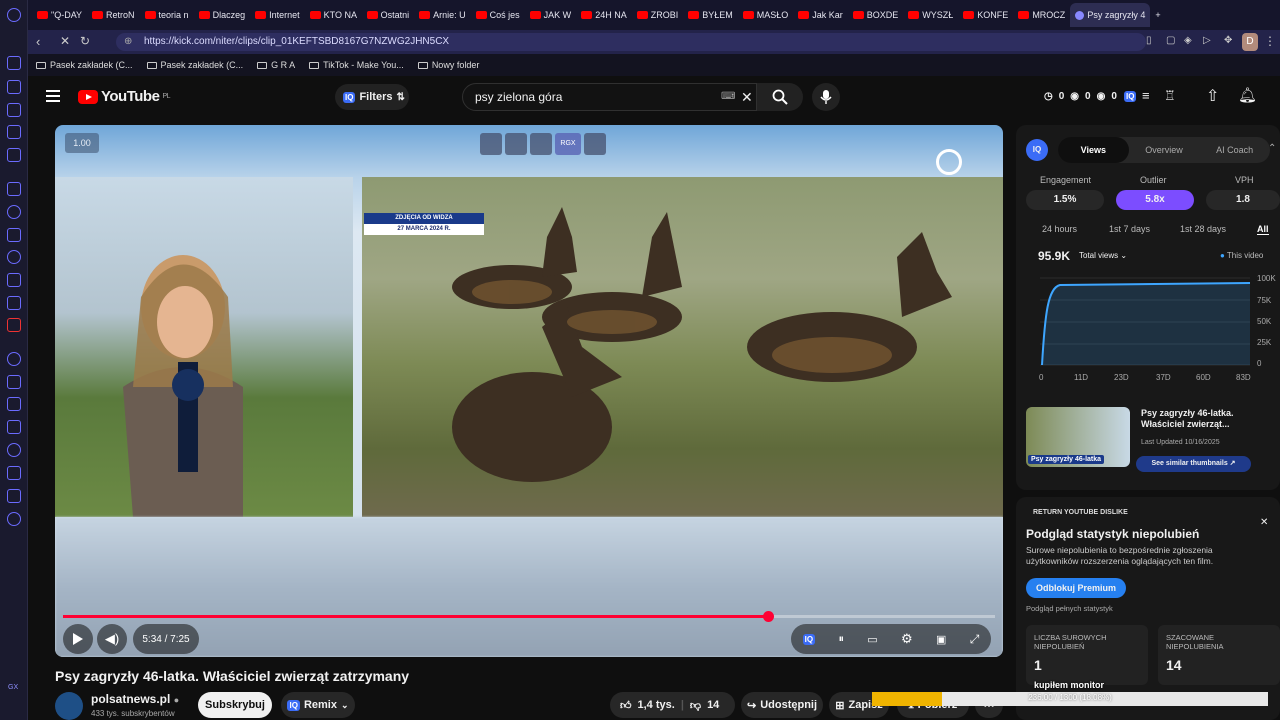 The width and height of the screenshot is (1280, 720). Describe the element at coordinates (1234, 150) in the screenshot. I see `tab-ai-coach: AI Coach` at that location.